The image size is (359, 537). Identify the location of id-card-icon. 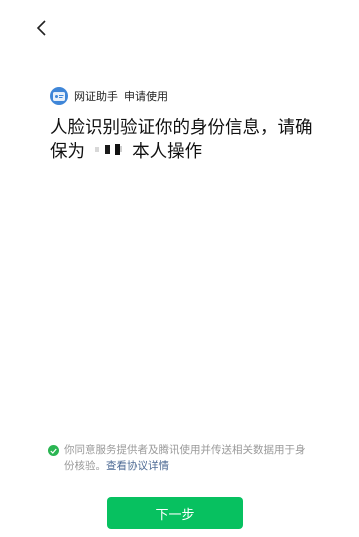
(59, 96).